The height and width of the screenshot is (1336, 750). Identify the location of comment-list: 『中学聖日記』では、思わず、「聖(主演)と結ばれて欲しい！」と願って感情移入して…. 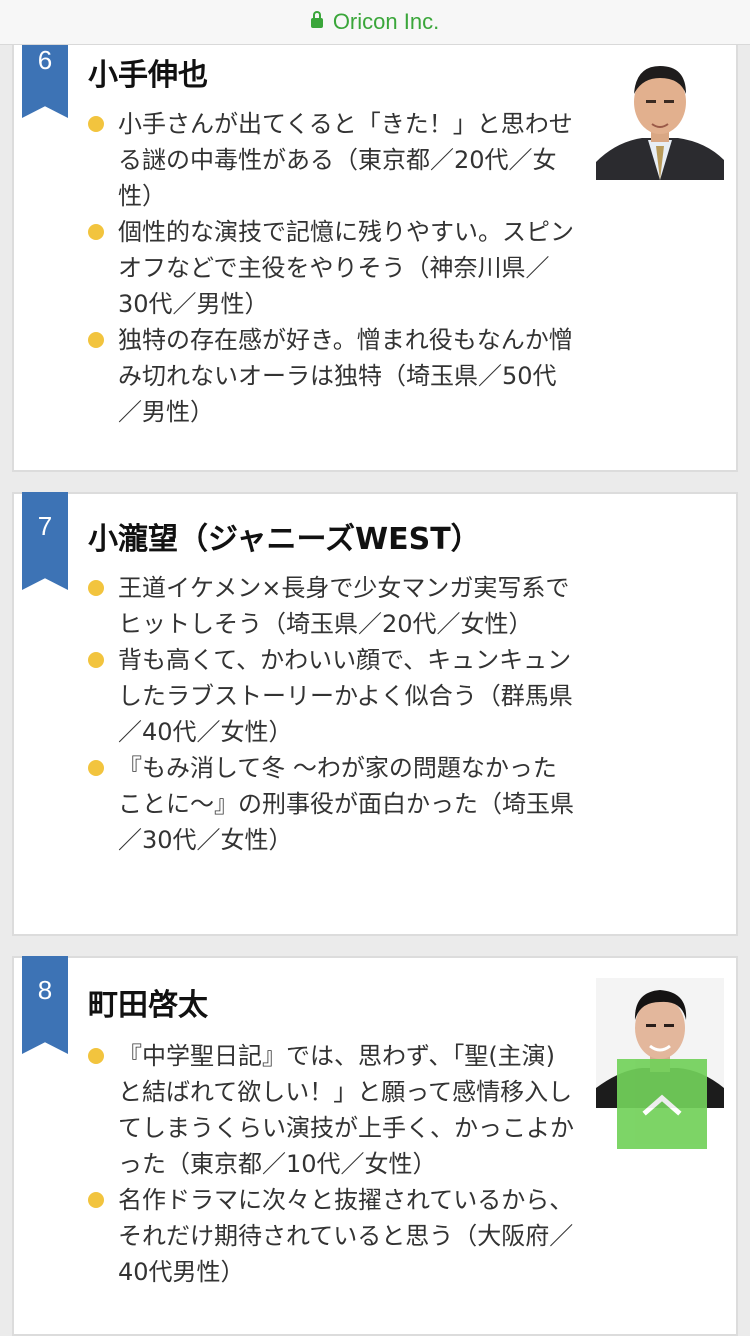
(331, 1164).